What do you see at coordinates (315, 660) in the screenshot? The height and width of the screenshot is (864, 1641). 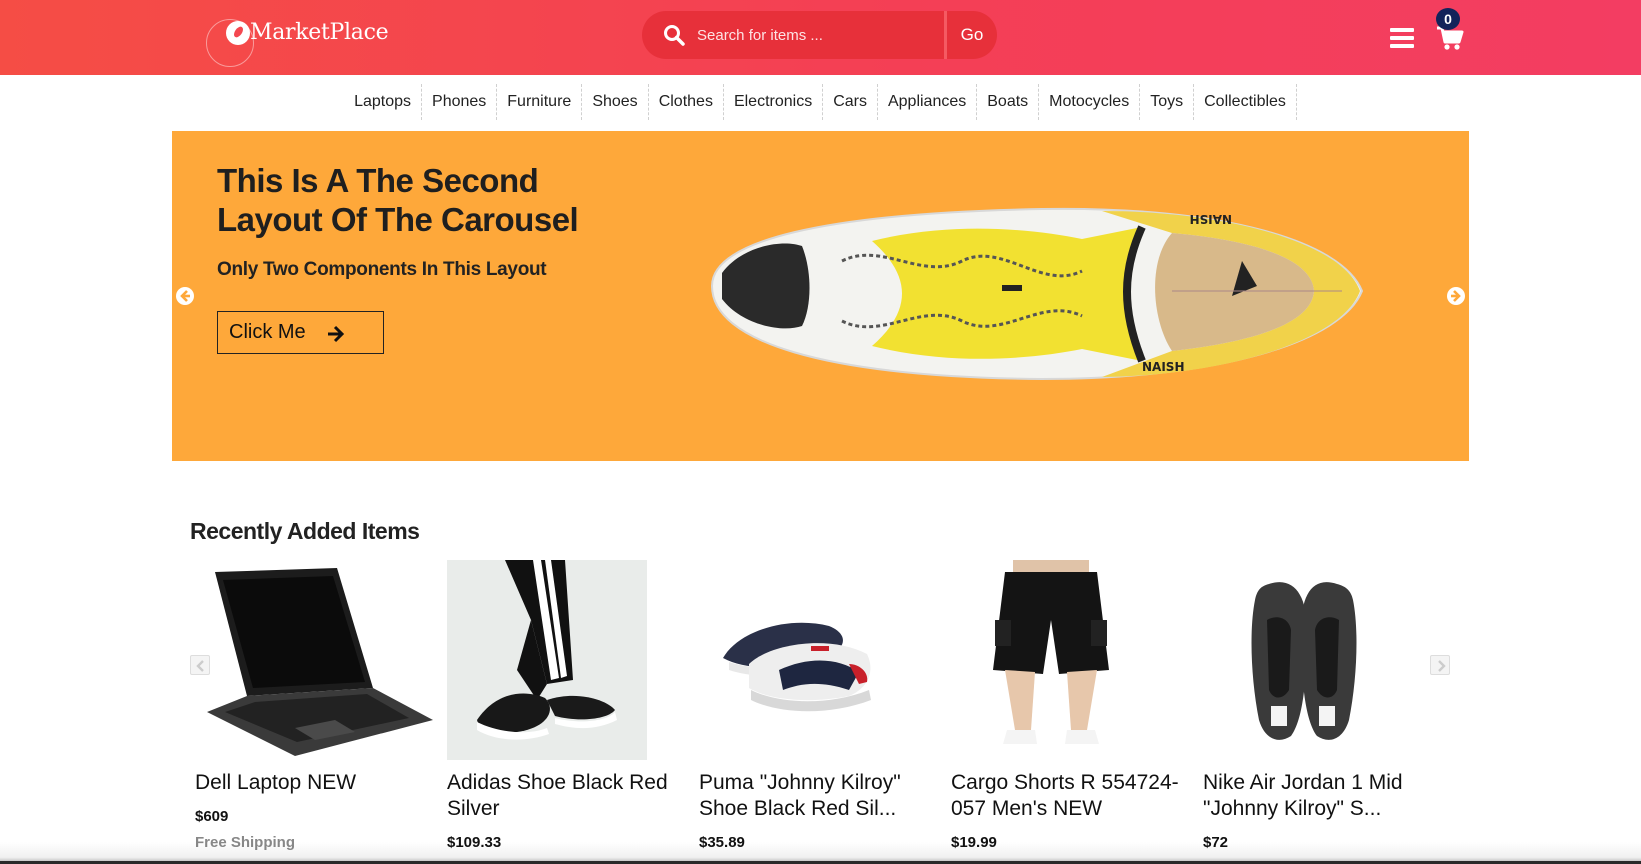 I see `product-image-laptop` at bounding box center [315, 660].